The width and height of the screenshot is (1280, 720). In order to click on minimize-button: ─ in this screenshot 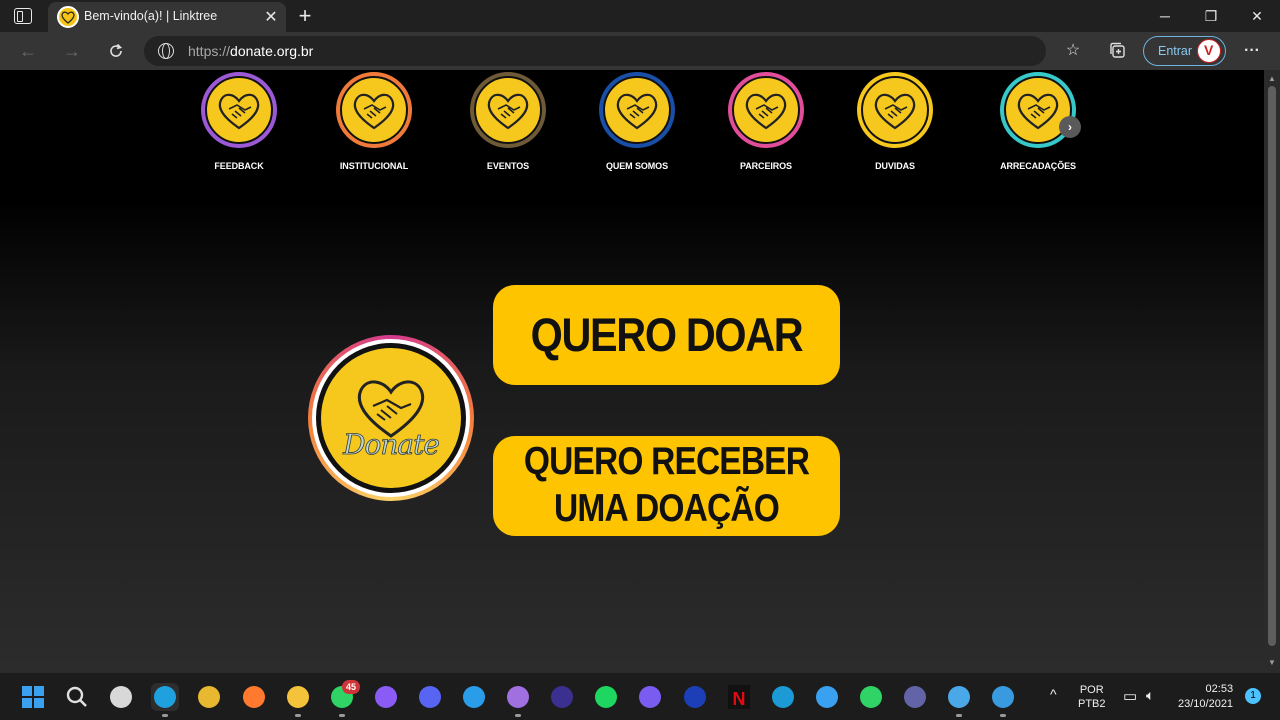, I will do `click(1165, 16)`.